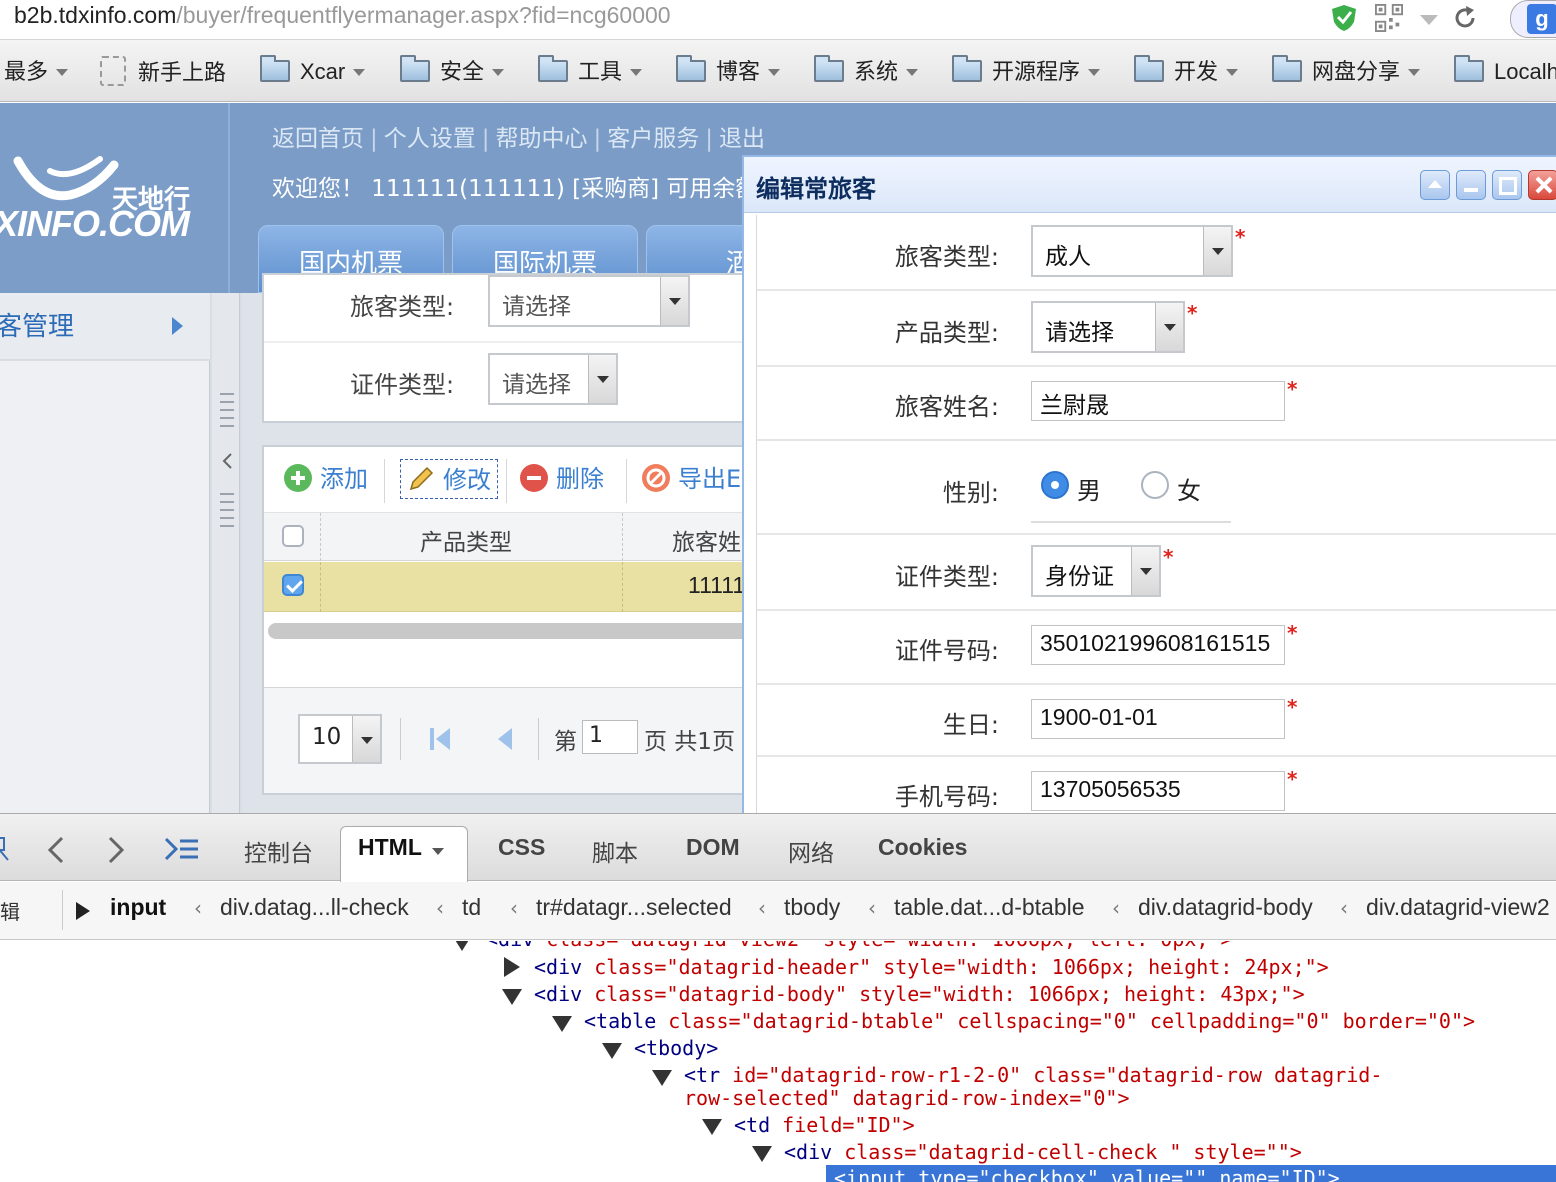 The image size is (1556, 1182). What do you see at coordinates (521, 847) in the screenshot?
I see `tab-css: CSS` at bounding box center [521, 847].